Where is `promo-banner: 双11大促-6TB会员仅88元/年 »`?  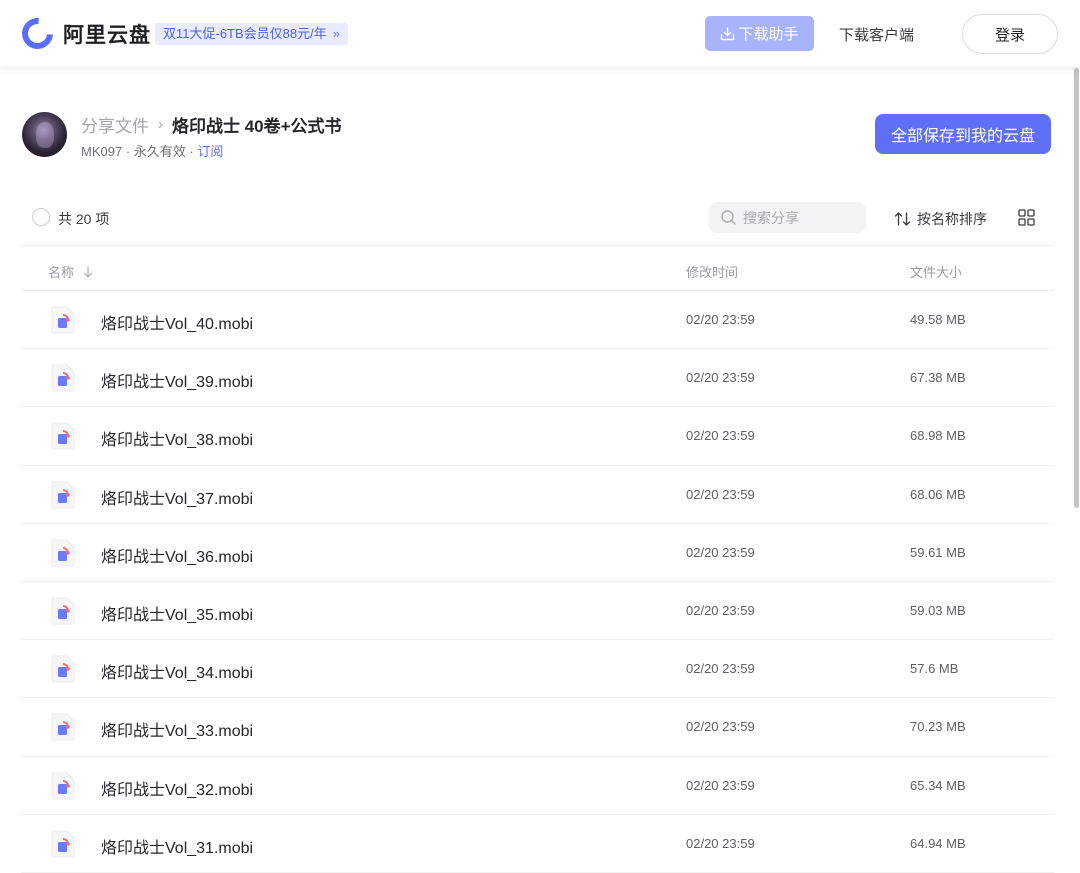
promo-banner: 双11大促-6TB会员仅88元/年 » is located at coordinates (251, 34).